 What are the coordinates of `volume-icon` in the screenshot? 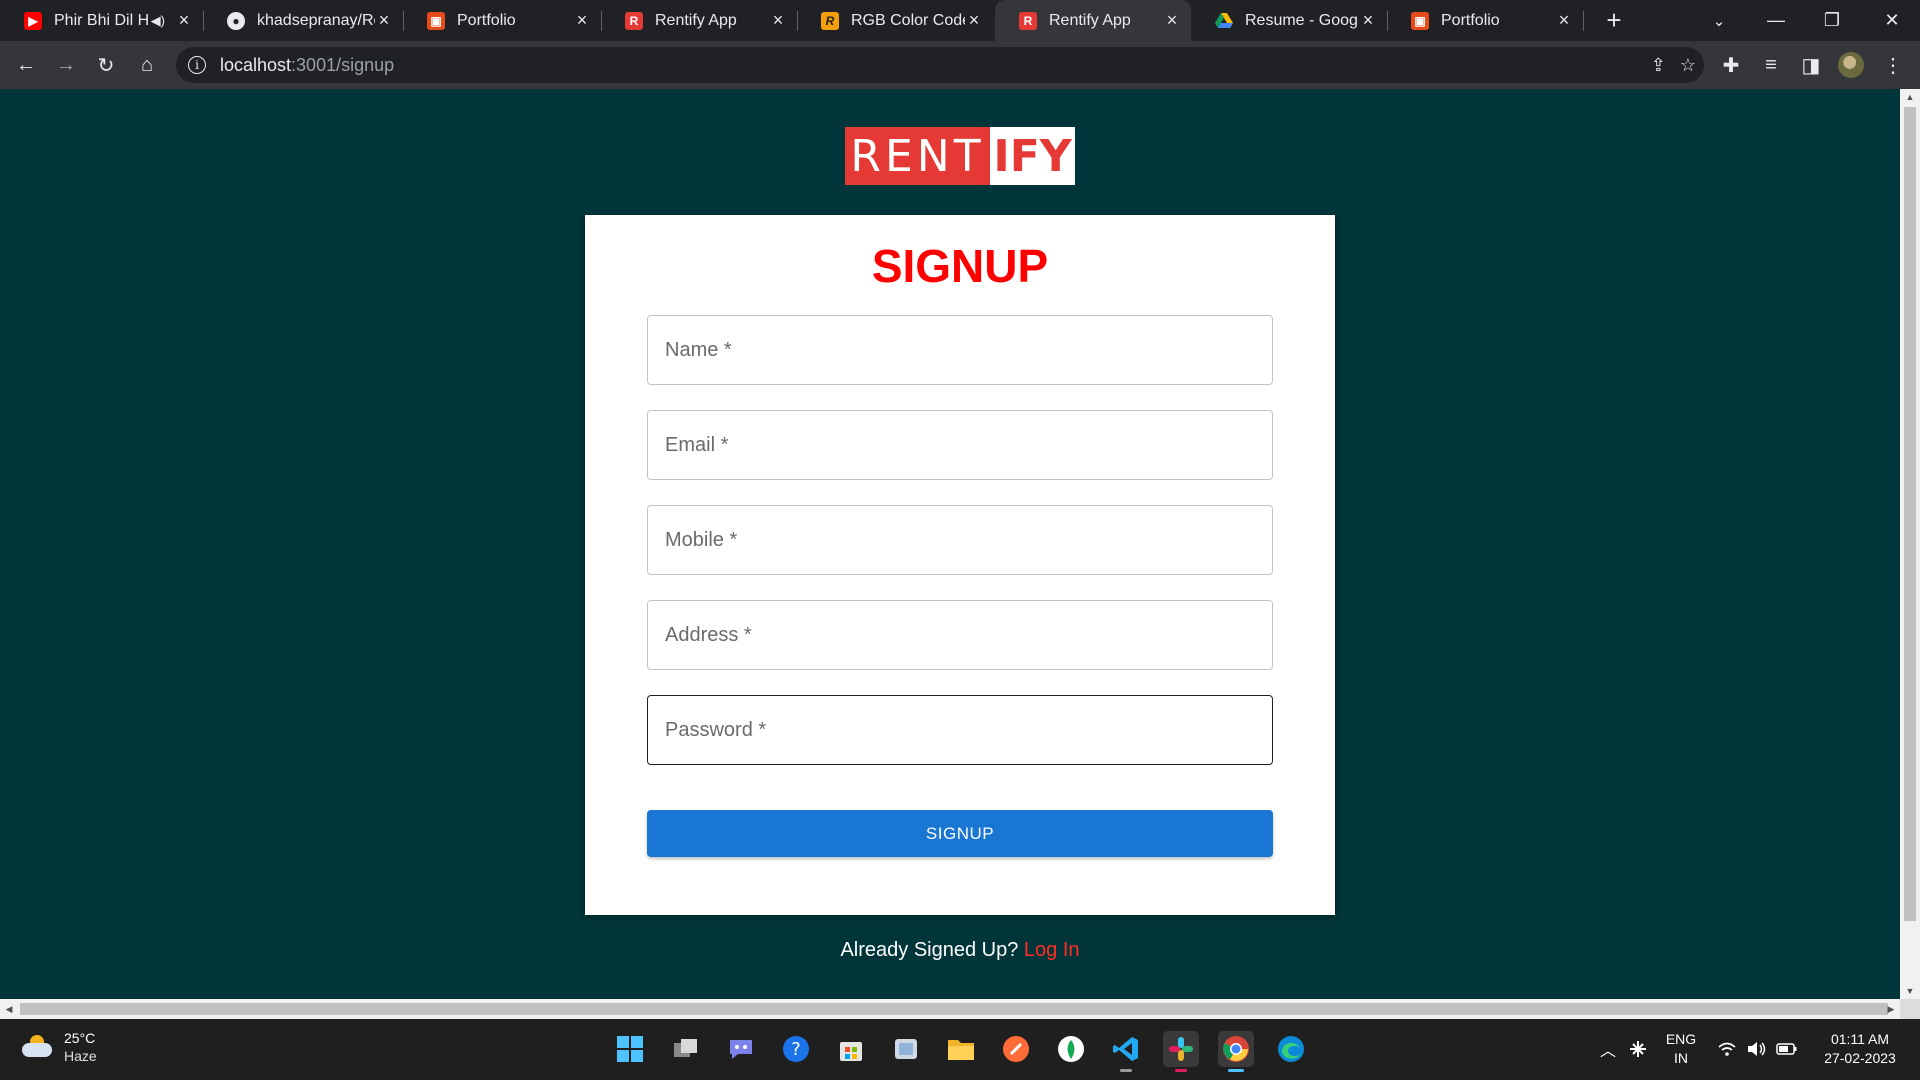 It's located at (1757, 1049).